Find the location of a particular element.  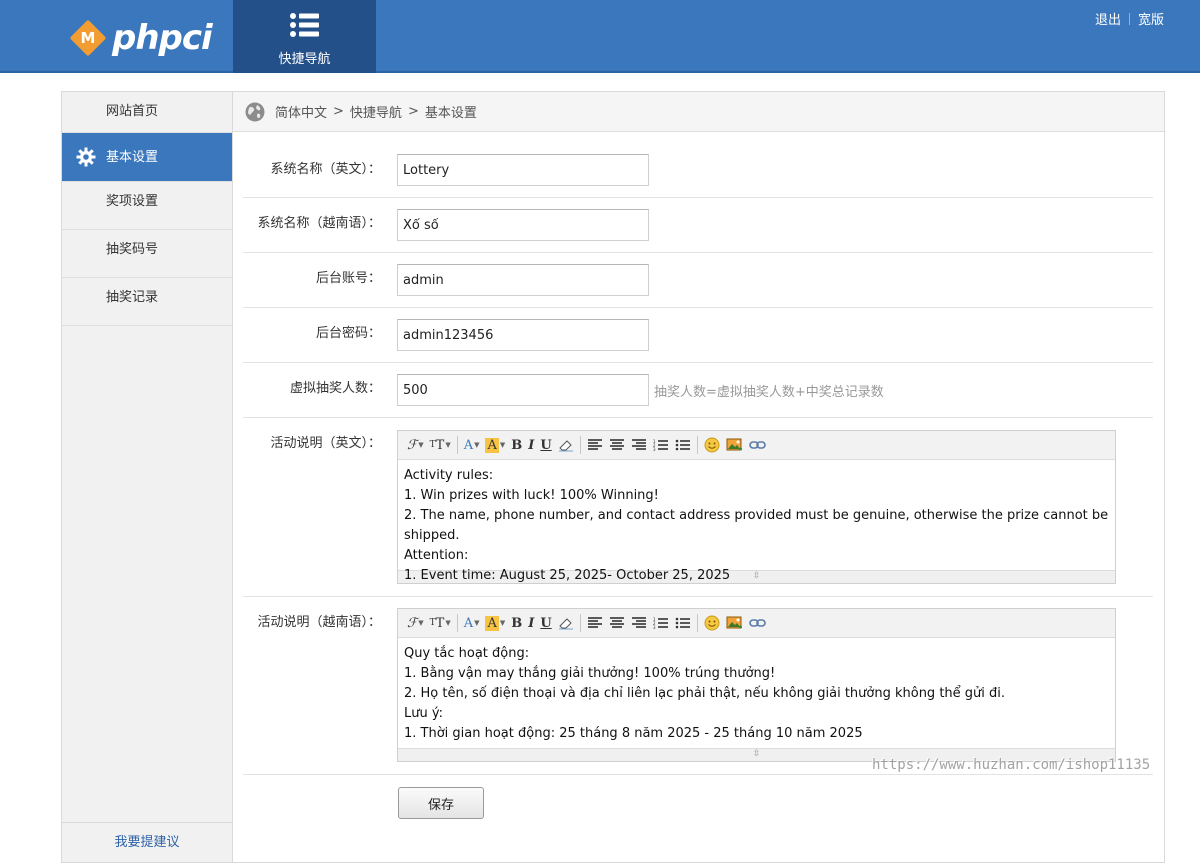

link-divider is located at coordinates (1129, 18).